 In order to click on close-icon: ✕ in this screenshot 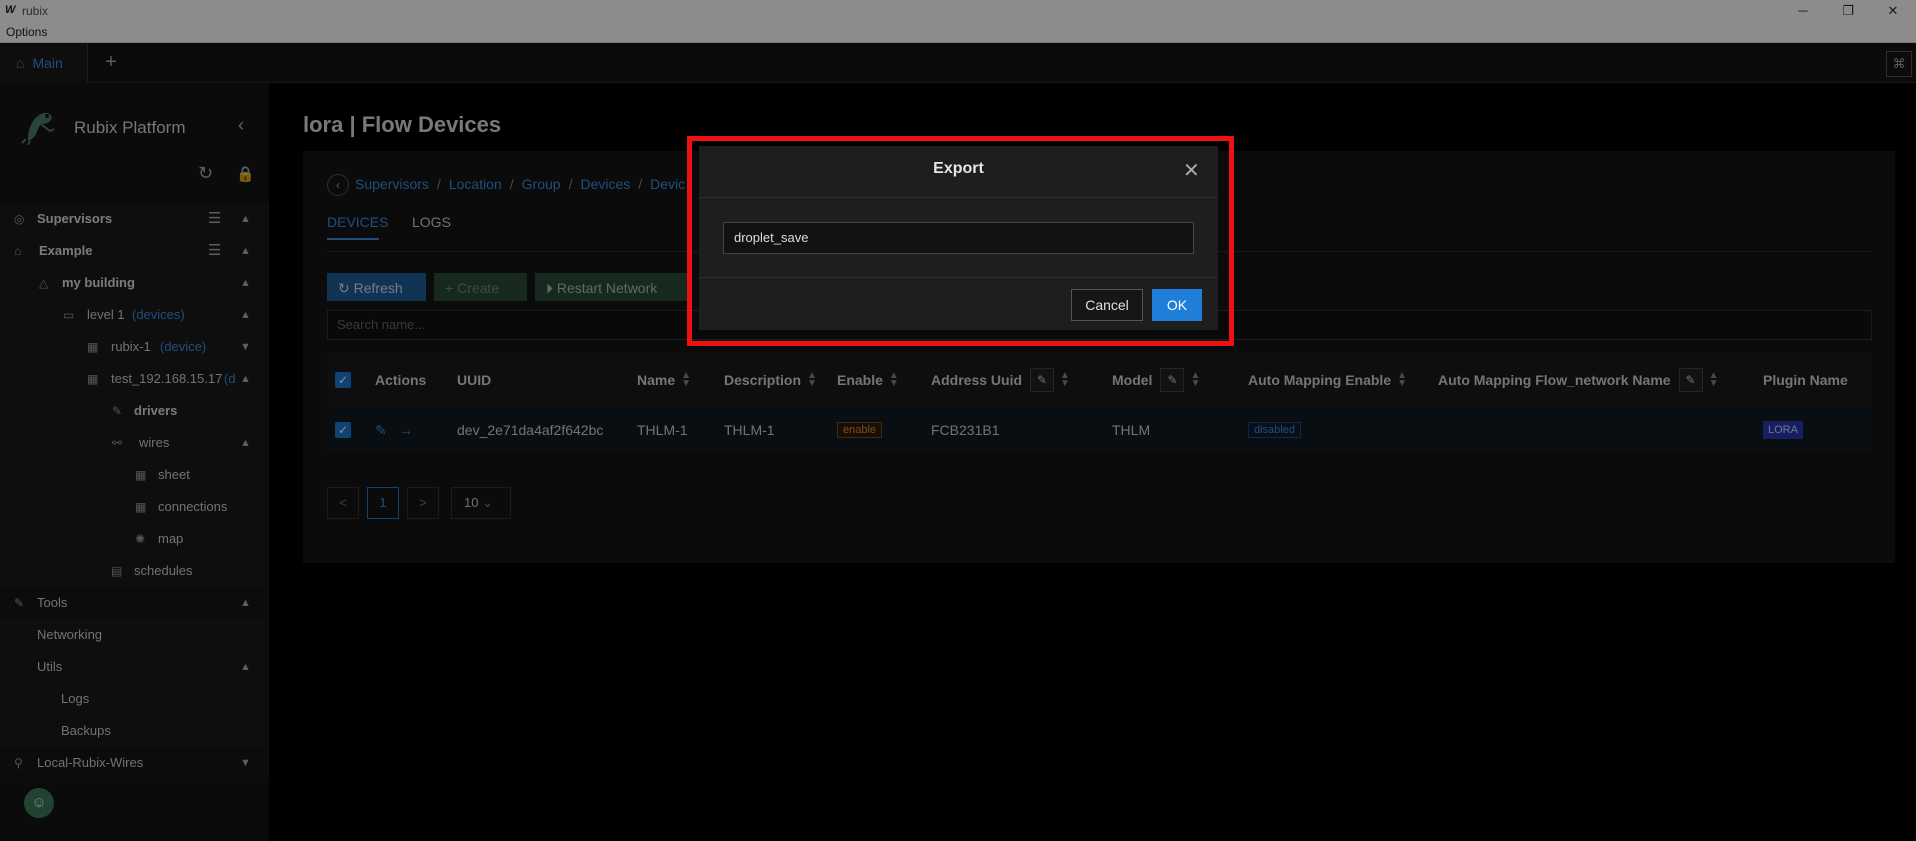, I will do `click(1191, 170)`.